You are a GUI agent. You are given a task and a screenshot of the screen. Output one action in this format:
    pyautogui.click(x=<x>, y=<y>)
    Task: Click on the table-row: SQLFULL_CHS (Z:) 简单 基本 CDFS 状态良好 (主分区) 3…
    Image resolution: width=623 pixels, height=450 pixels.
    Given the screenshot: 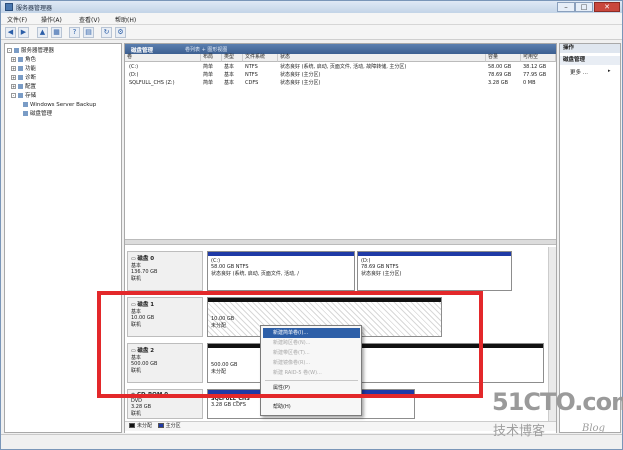 What is the action you would take?
    pyautogui.click(x=340, y=83)
    